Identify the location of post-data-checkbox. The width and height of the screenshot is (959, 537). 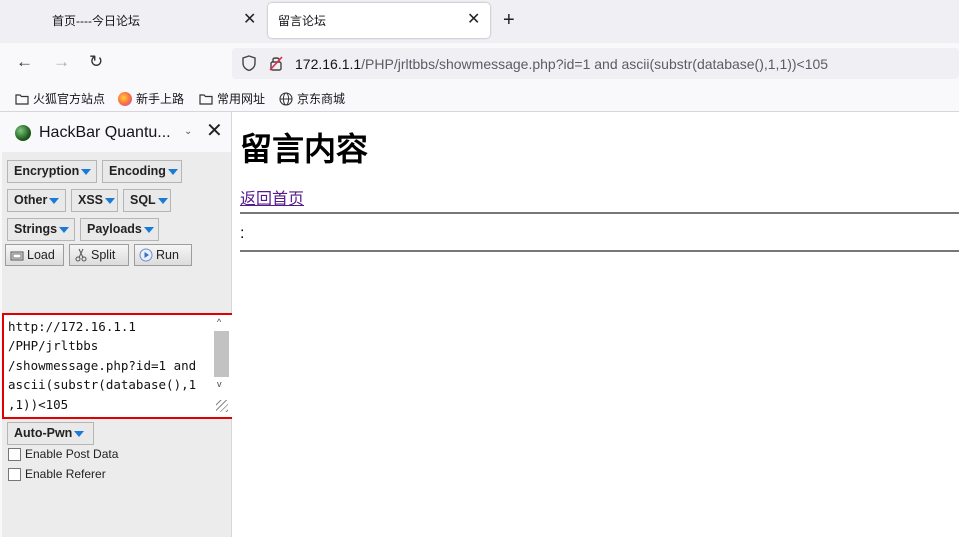
(14, 454).